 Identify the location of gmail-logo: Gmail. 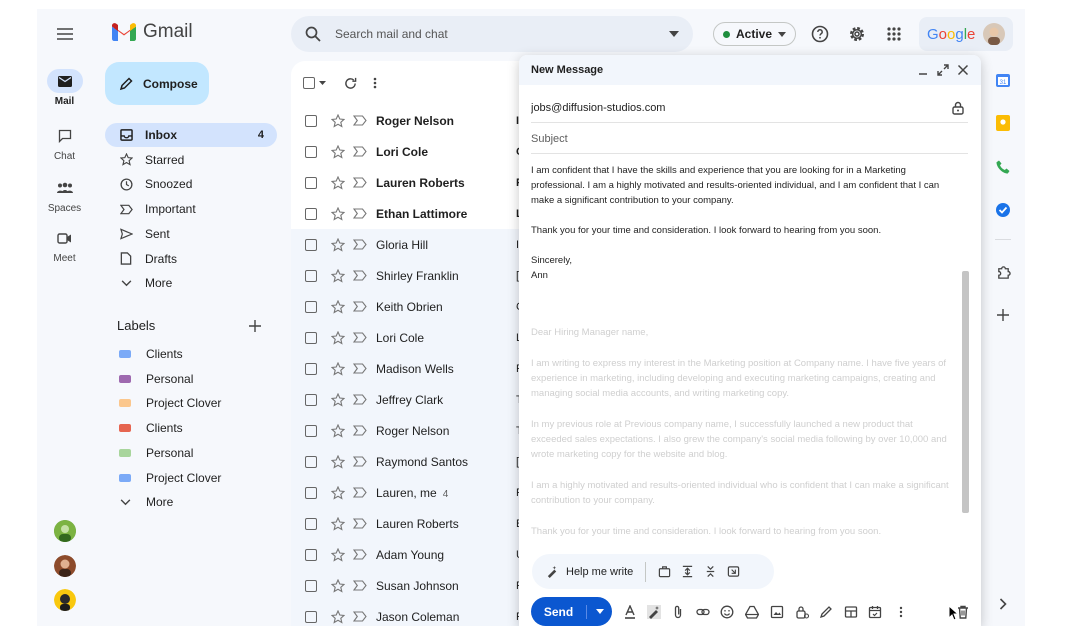
(152, 32).